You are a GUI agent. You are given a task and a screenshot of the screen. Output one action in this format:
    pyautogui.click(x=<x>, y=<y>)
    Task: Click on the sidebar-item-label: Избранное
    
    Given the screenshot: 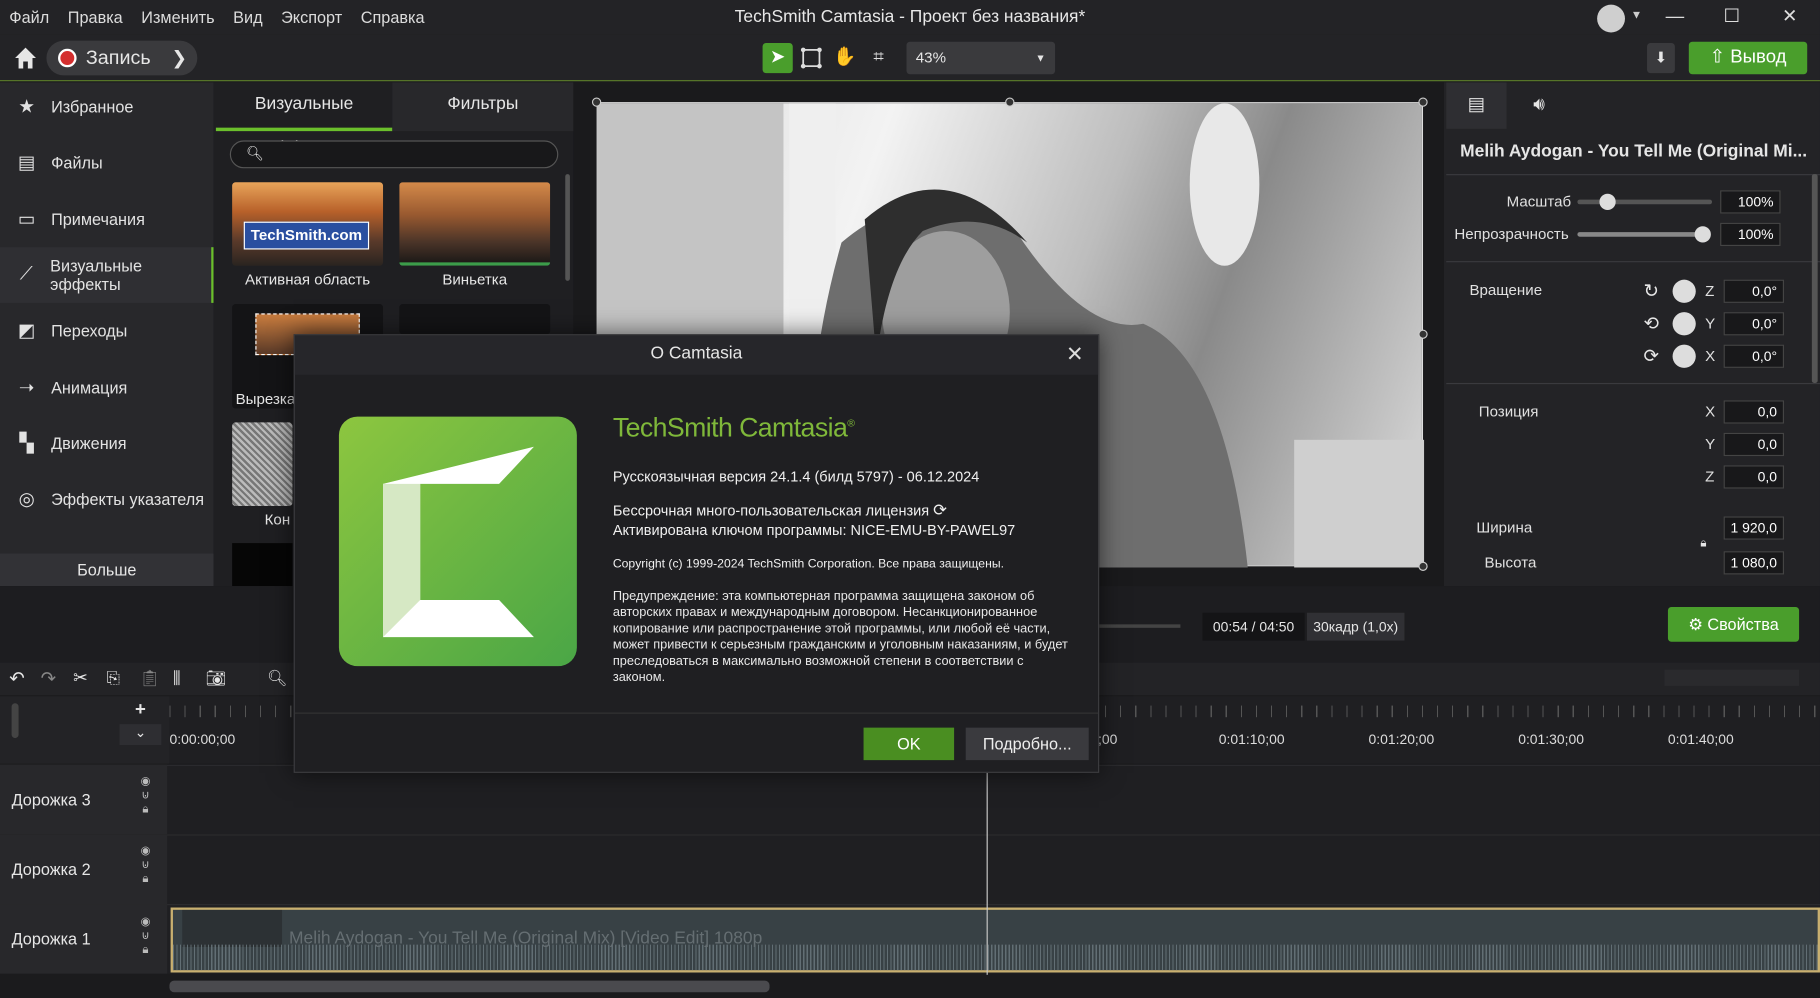 What is the action you would take?
    pyautogui.click(x=92, y=107)
    